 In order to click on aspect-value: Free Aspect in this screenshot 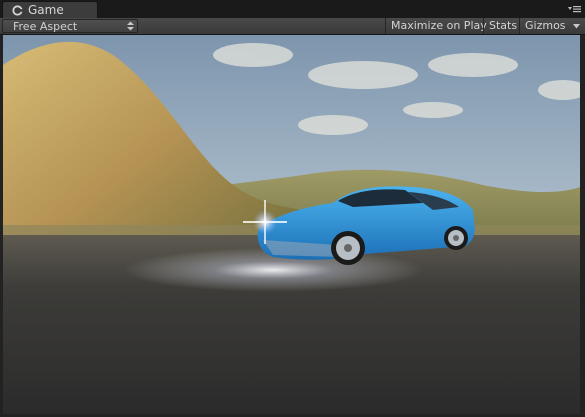, I will do `click(45, 26)`.